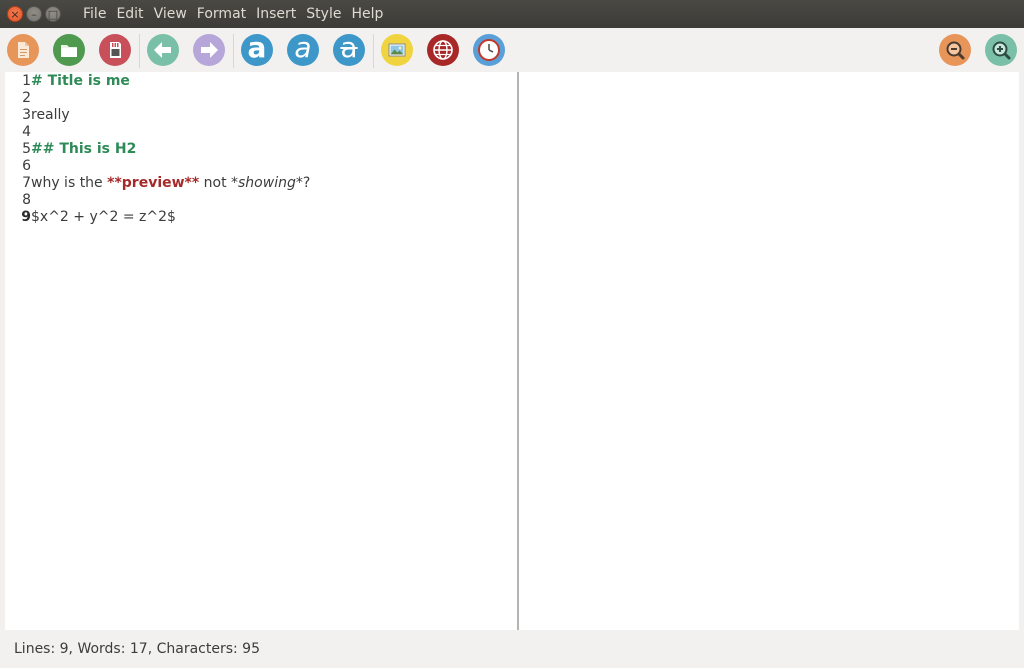  What do you see at coordinates (26, 81) in the screenshot?
I see `line-number: 1` at bounding box center [26, 81].